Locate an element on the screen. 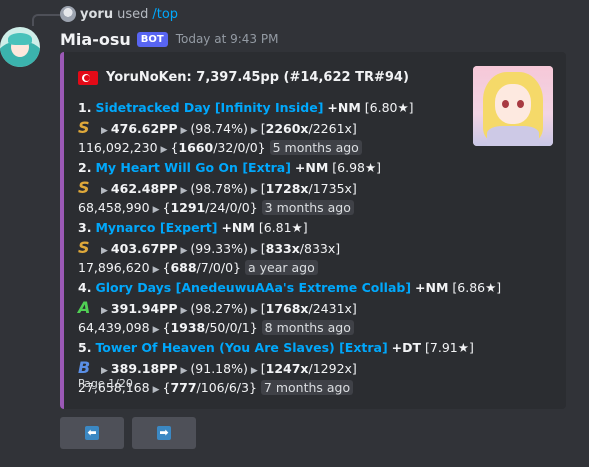  hits-rest: /24/0/0} is located at coordinates (231, 207).